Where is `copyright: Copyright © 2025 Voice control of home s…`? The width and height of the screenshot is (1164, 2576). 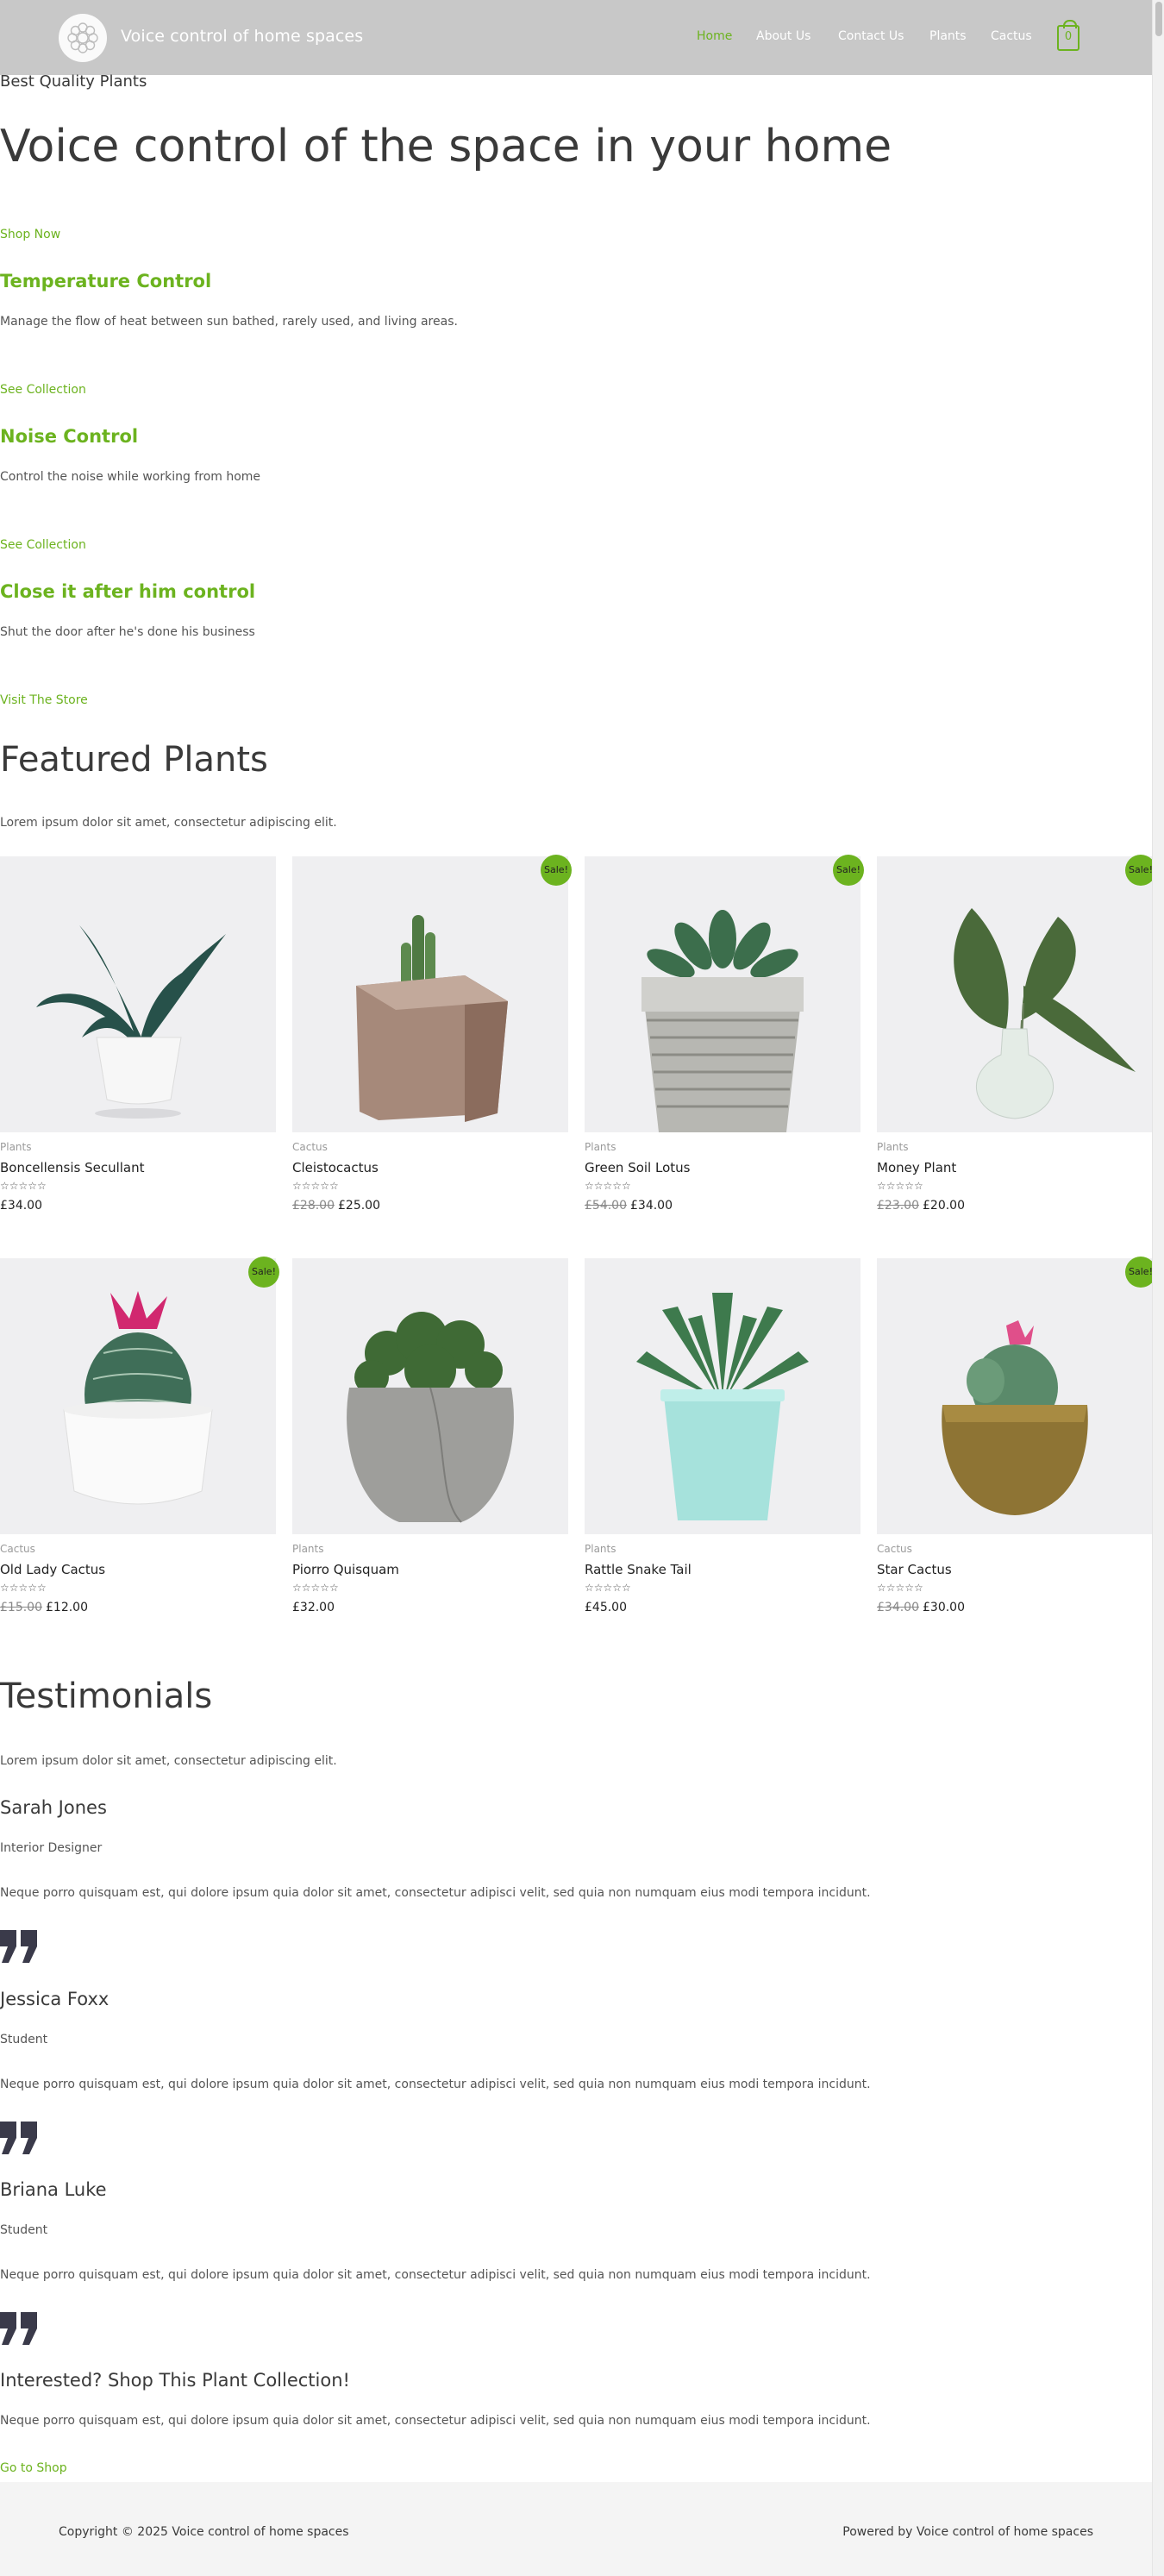 copyright: Copyright © 2025 Voice control of home s… is located at coordinates (204, 2532).